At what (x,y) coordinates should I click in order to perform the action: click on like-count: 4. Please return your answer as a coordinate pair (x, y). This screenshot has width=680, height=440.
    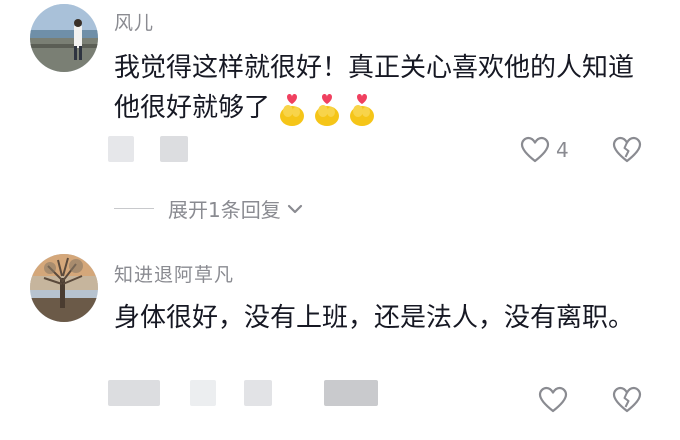
    Looking at the image, I should click on (562, 150).